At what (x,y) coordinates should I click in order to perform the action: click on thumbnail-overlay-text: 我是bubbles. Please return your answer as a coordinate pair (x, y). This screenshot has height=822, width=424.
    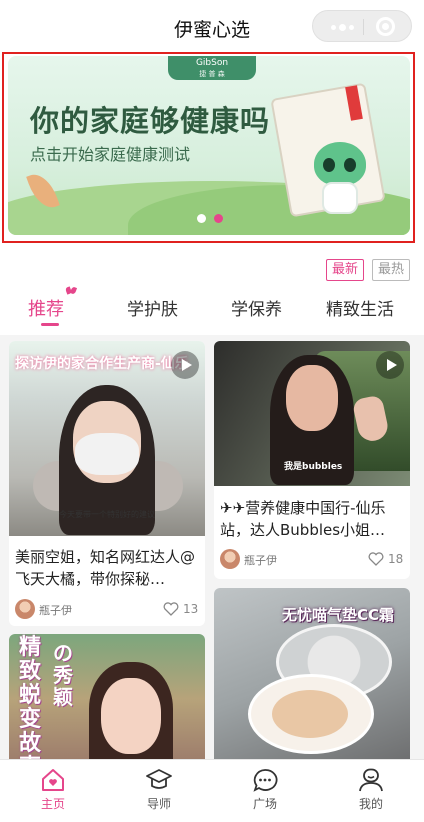
    Looking at the image, I should click on (313, 467).